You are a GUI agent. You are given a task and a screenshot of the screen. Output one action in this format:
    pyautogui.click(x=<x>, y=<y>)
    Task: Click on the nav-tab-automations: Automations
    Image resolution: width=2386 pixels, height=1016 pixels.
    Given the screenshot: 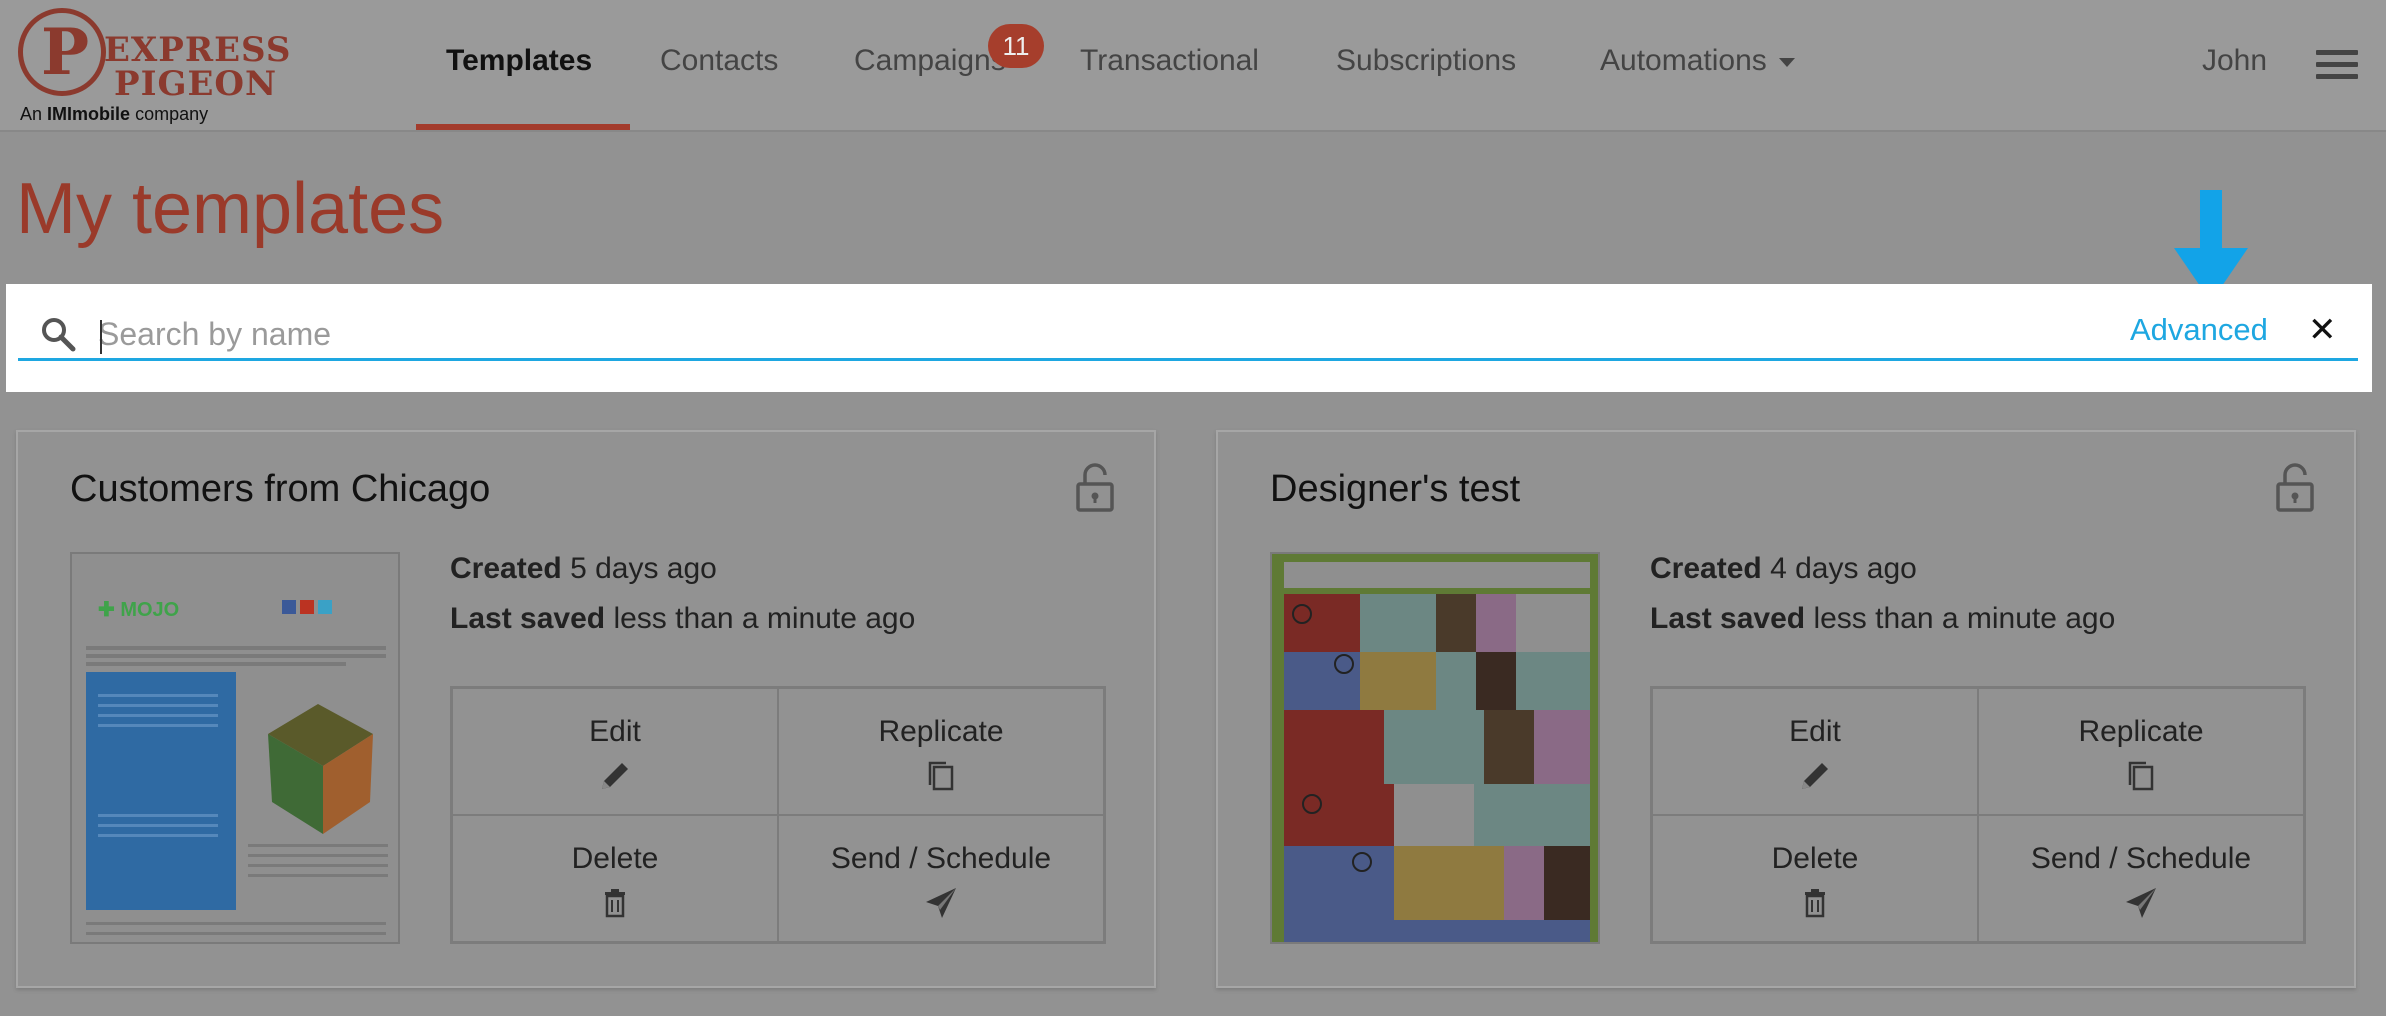 What is the action you would take?
    pyautogui.click(x=1697, y=61)
    